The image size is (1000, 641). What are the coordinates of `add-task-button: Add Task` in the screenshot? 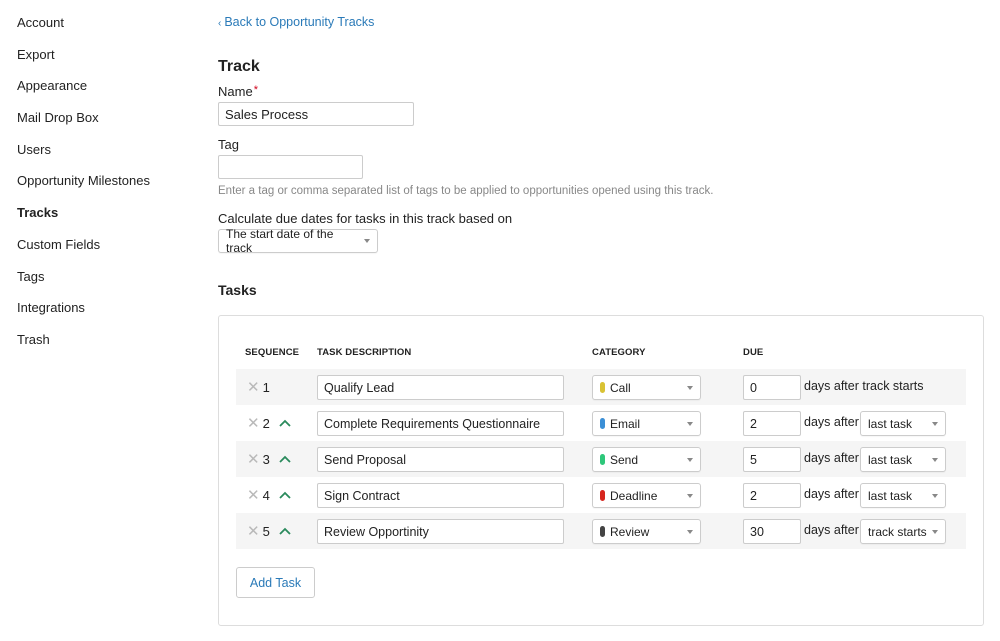 It's located at (275, 582).